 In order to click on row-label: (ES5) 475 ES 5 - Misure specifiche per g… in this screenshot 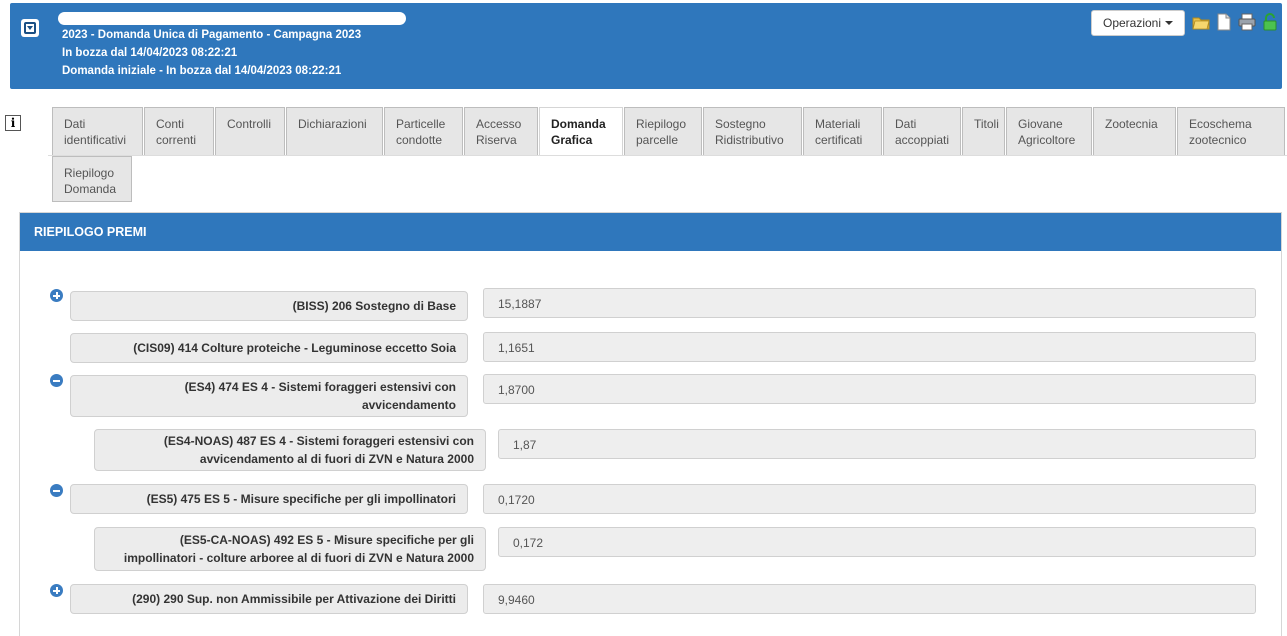, I will do `click(269, 499)`.